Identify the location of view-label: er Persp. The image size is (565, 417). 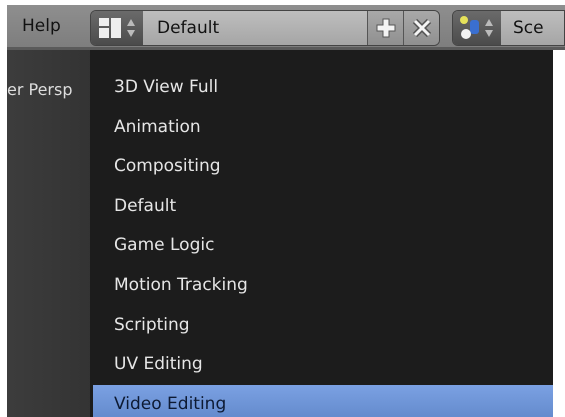
(39, 89).